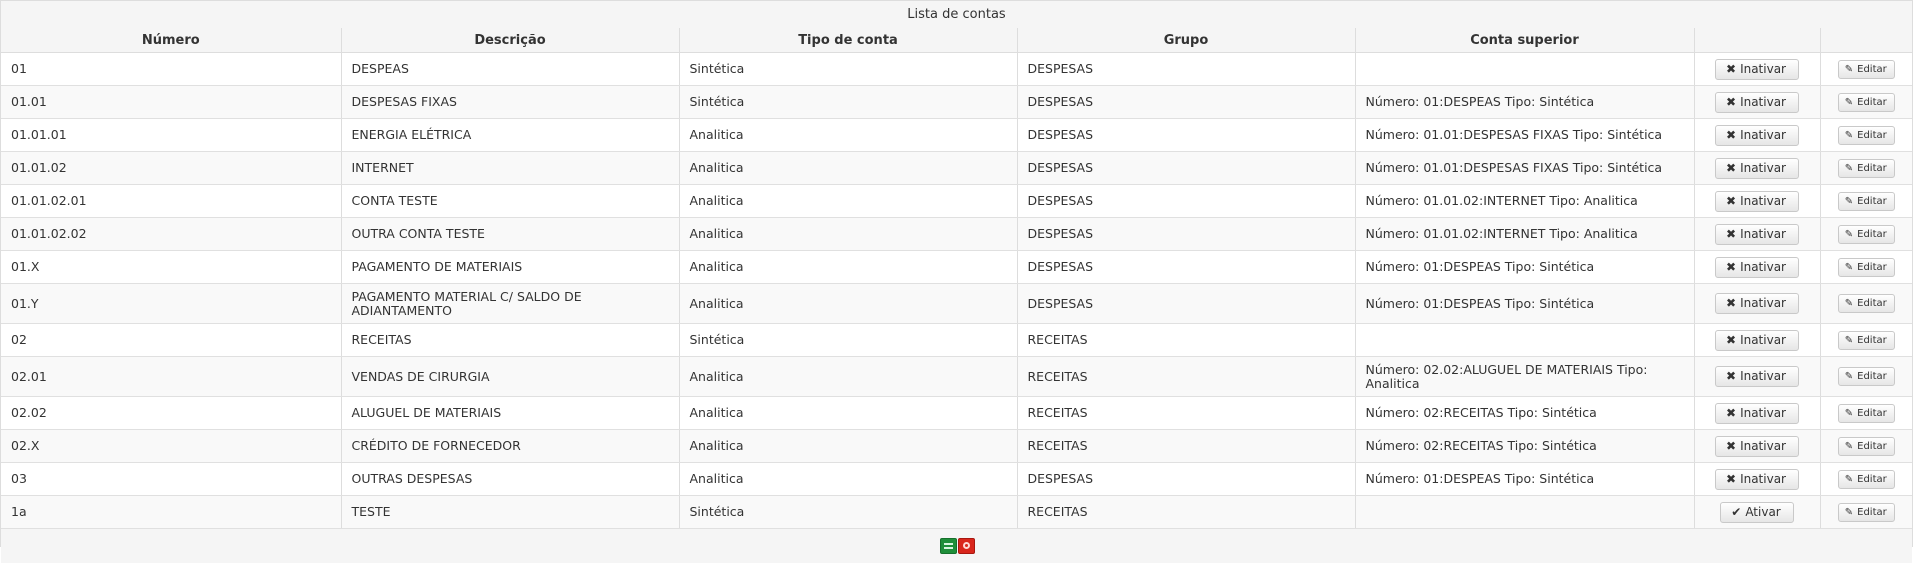 This screenshot has height=563, width=1913. What do you see at coordinates (509, 413) in the screenshot?
I see `cell-descricao: ALUGUEL DE MATERIAIS` at bounding box center [509, 413].